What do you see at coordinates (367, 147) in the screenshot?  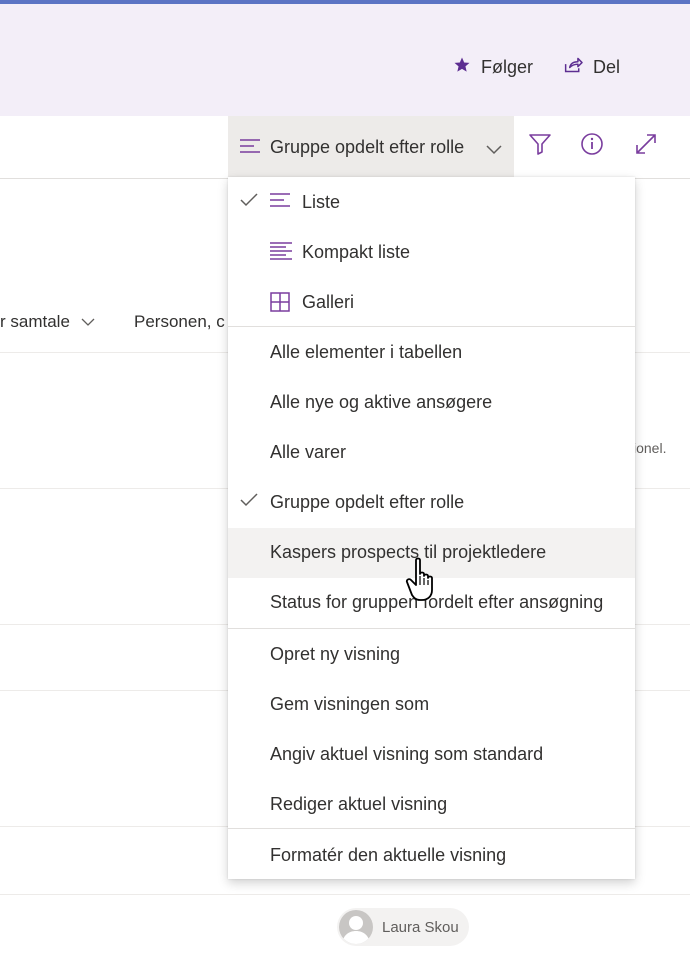 I see `current-view-label: Gruppe opdelt efter rolle` at bounding box center [367, 147].